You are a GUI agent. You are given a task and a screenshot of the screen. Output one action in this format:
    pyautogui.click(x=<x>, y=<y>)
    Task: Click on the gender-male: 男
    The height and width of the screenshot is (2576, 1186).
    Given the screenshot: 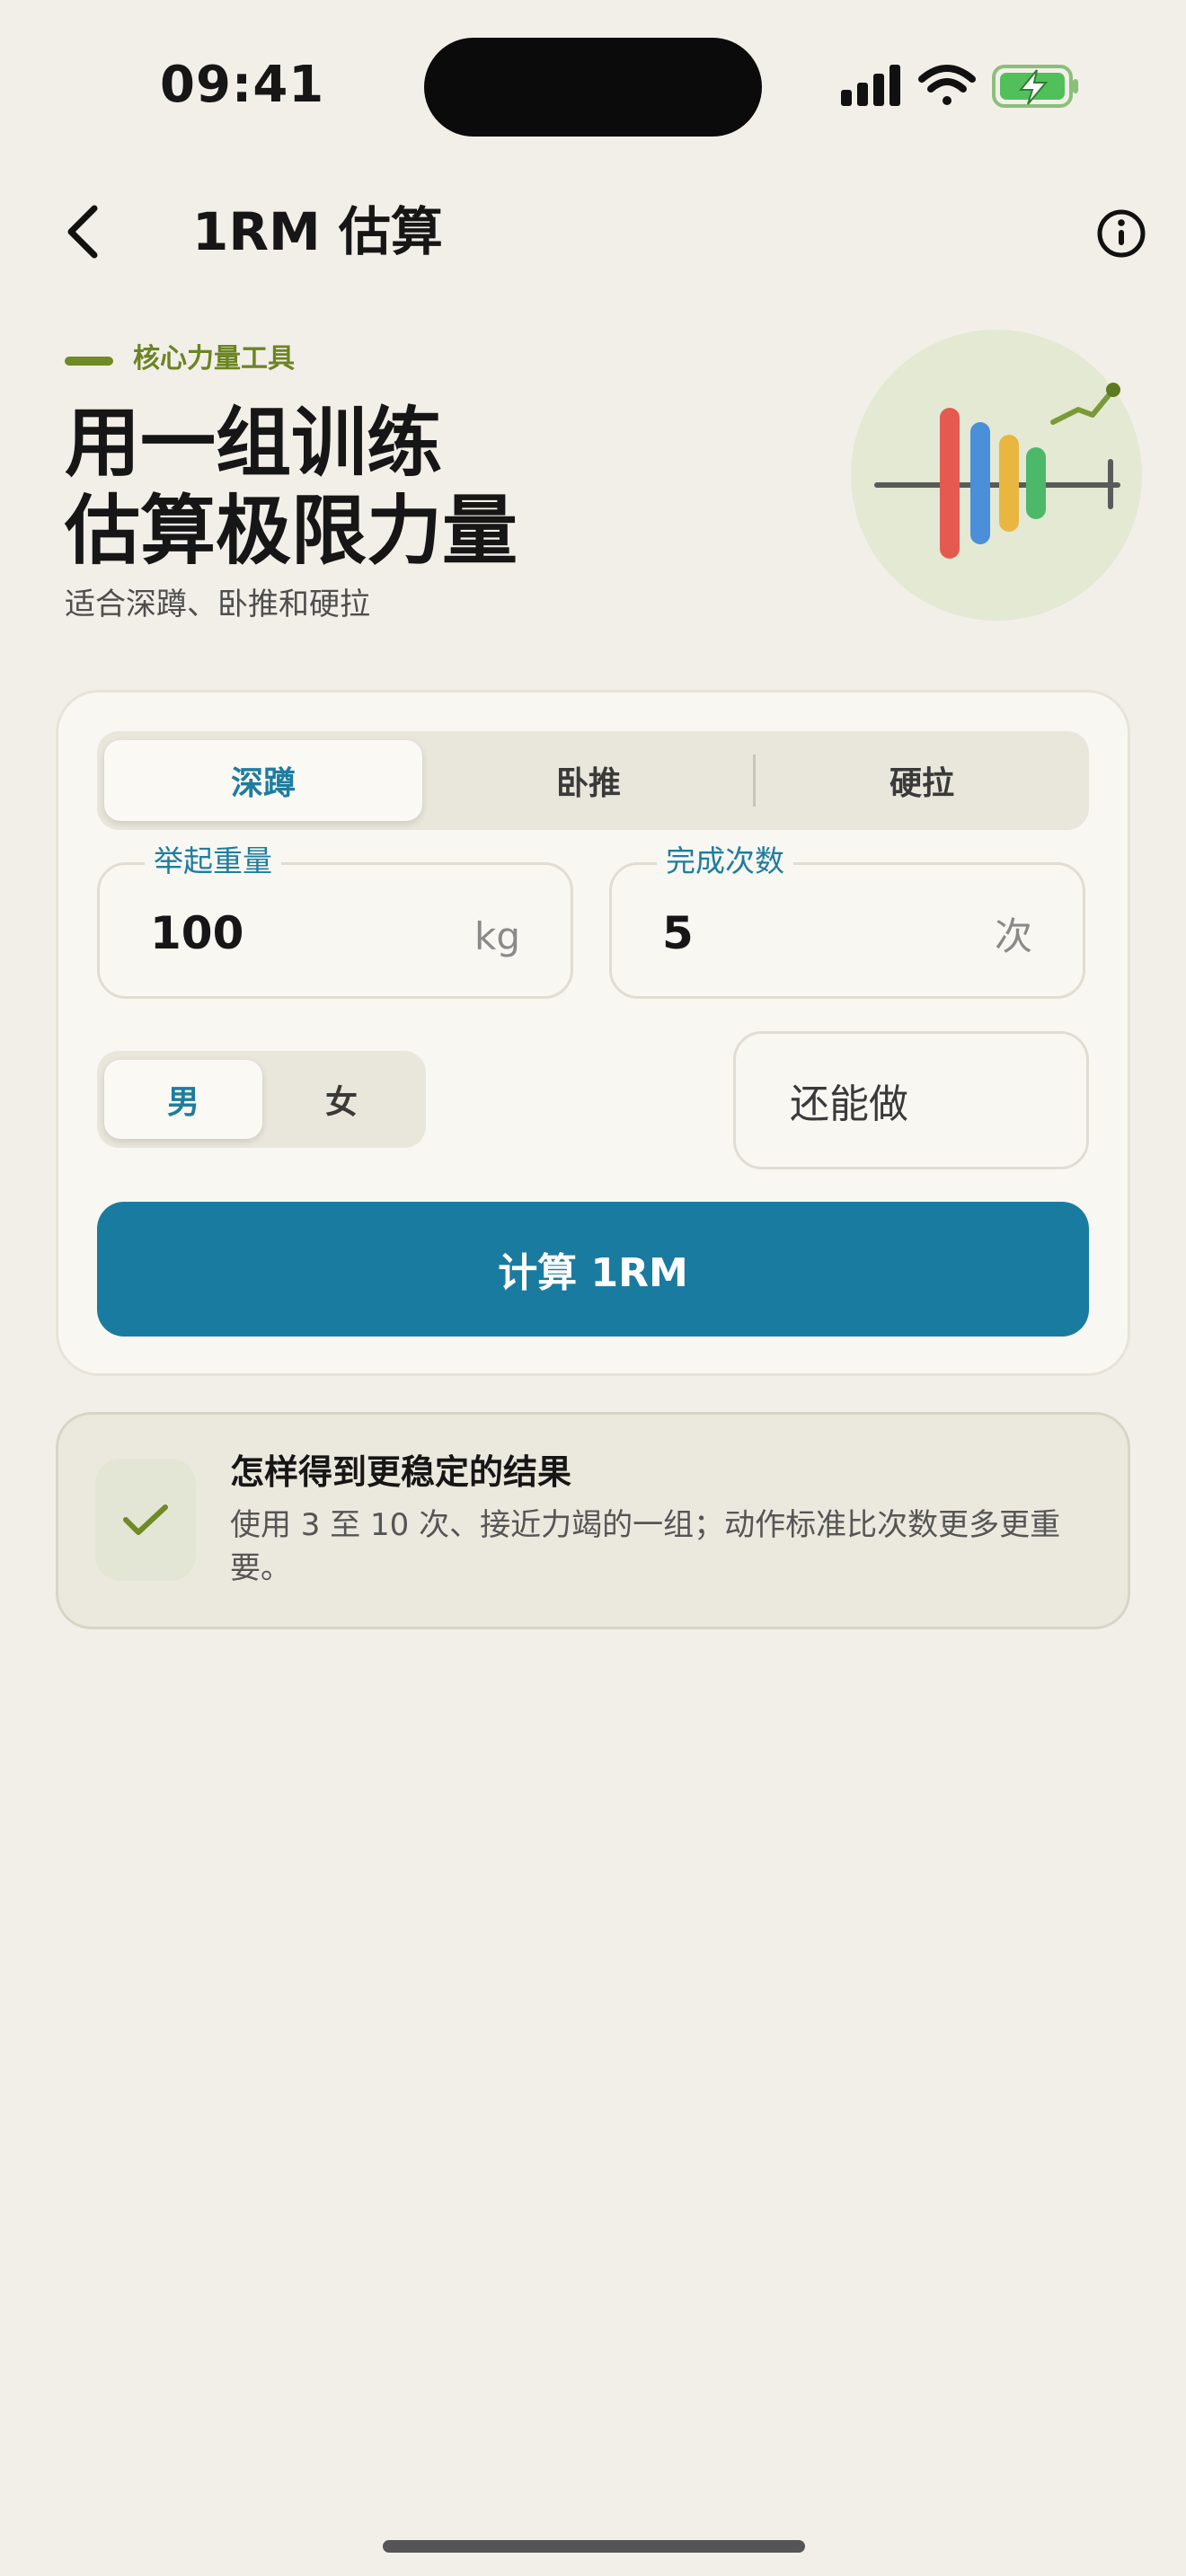 What is the action you would take?
    pyautogui.click(x=183, y=1099)
    